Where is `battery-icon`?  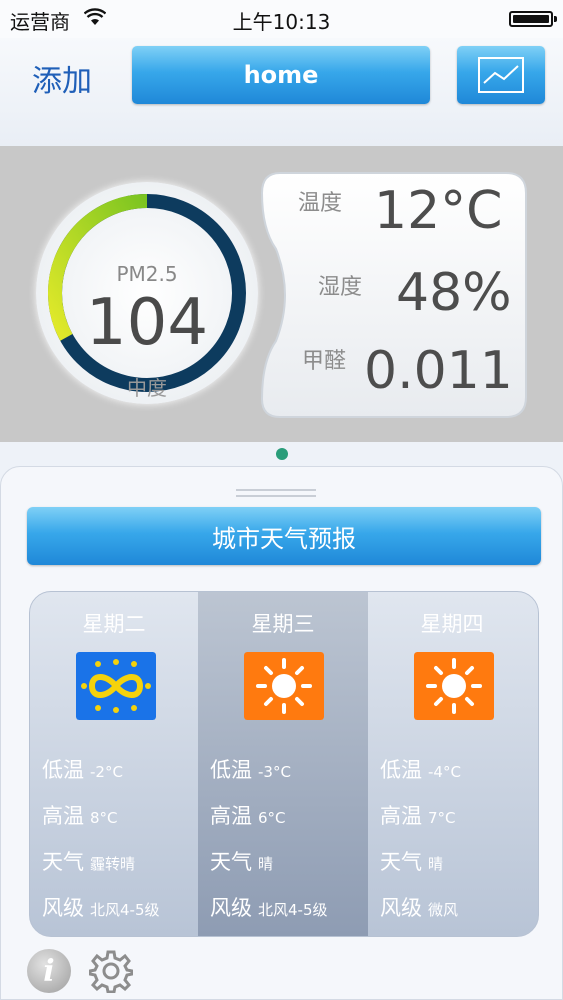
battery-icon is located at coordinates (533, 19).